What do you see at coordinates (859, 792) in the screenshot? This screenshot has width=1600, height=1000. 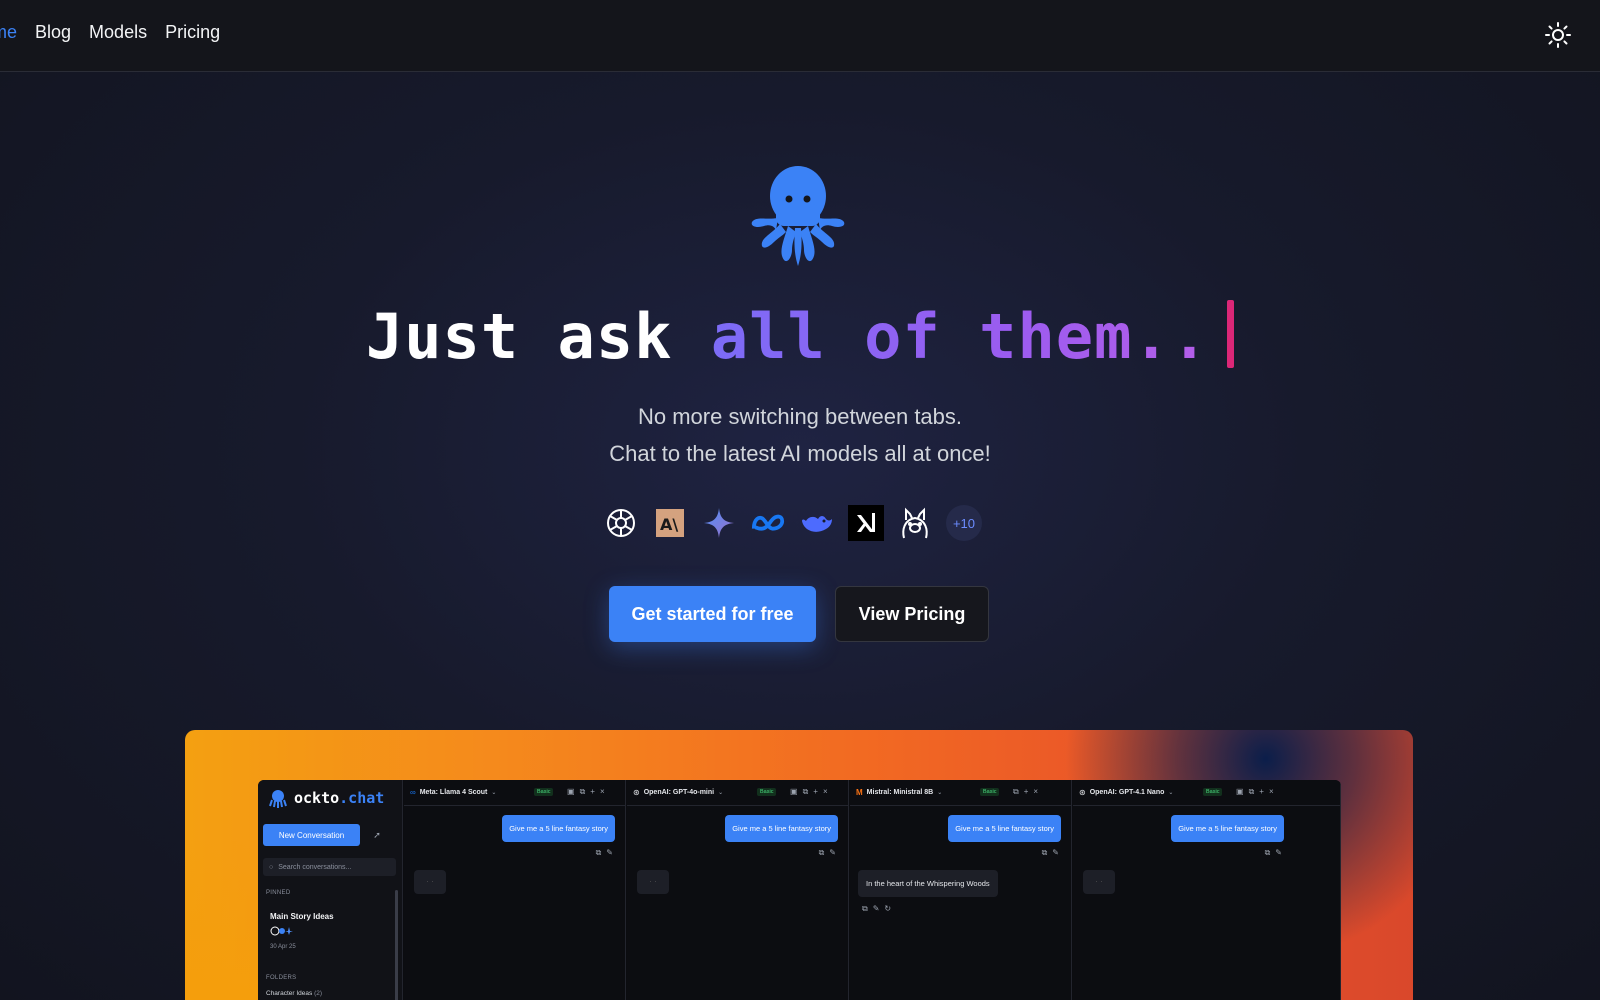 I see `mistral-icon: M` at bounding box center [859, 792].